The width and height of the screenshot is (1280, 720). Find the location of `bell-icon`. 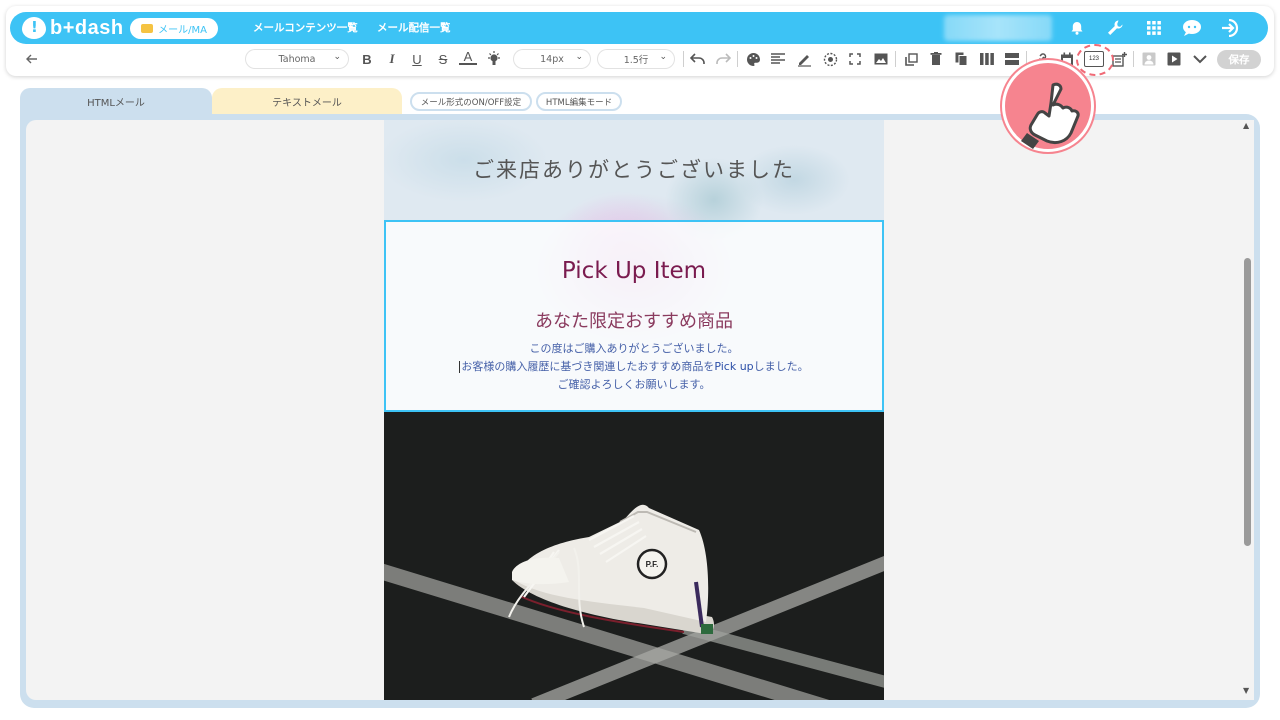

bell-icon is located at coordinates (1077, 28).